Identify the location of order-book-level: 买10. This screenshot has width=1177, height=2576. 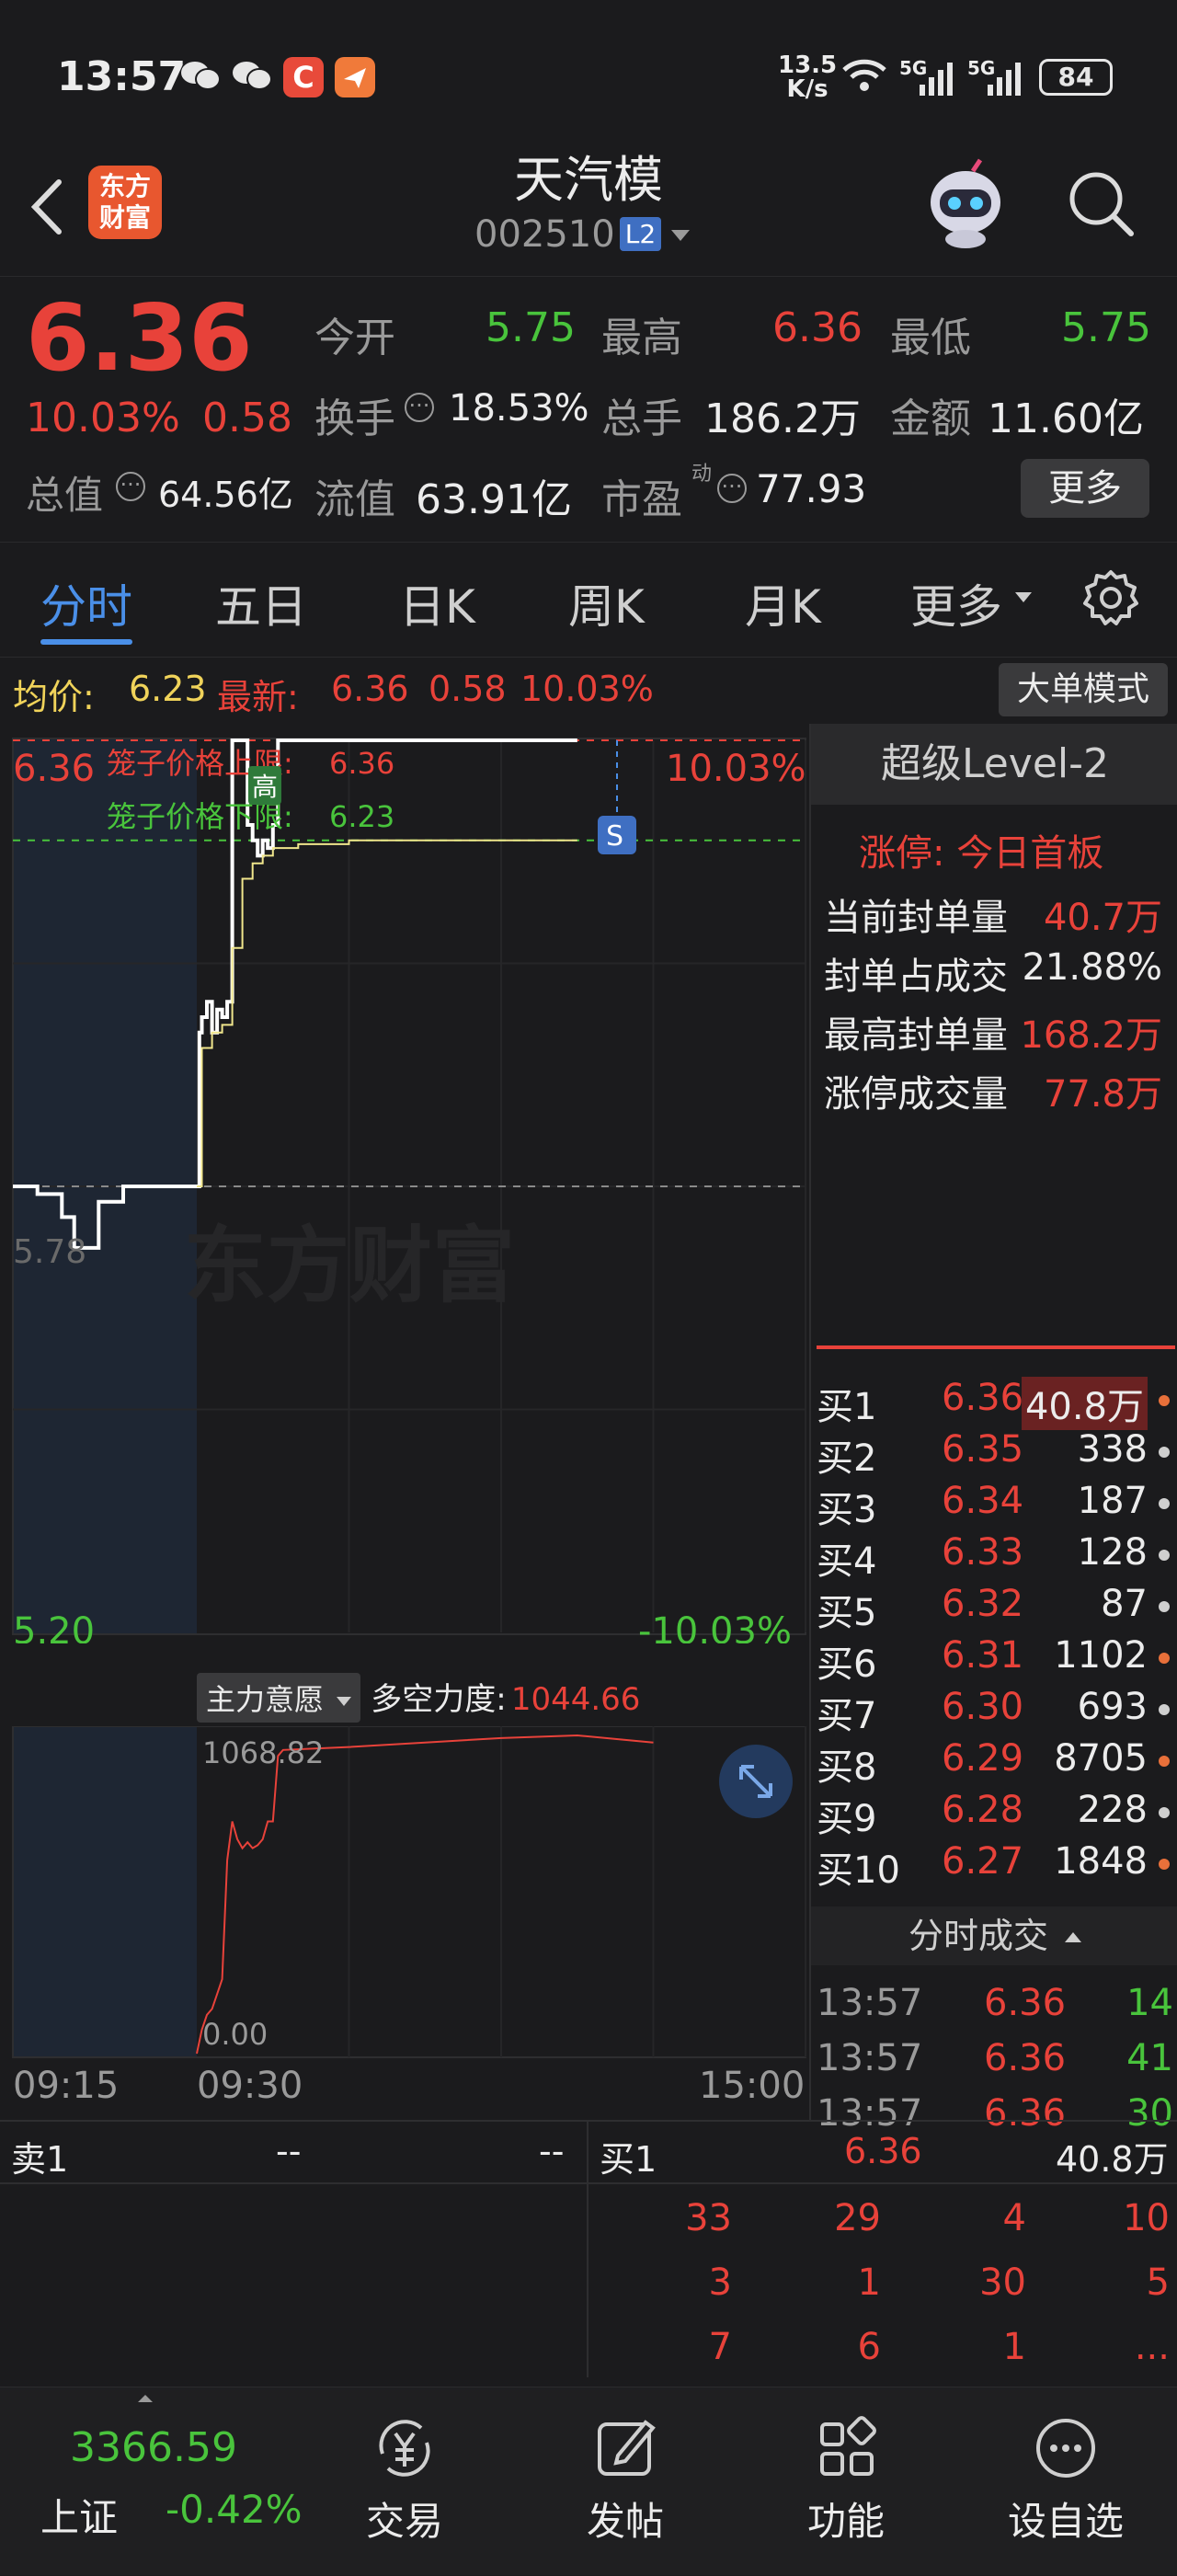
(858, 1870).